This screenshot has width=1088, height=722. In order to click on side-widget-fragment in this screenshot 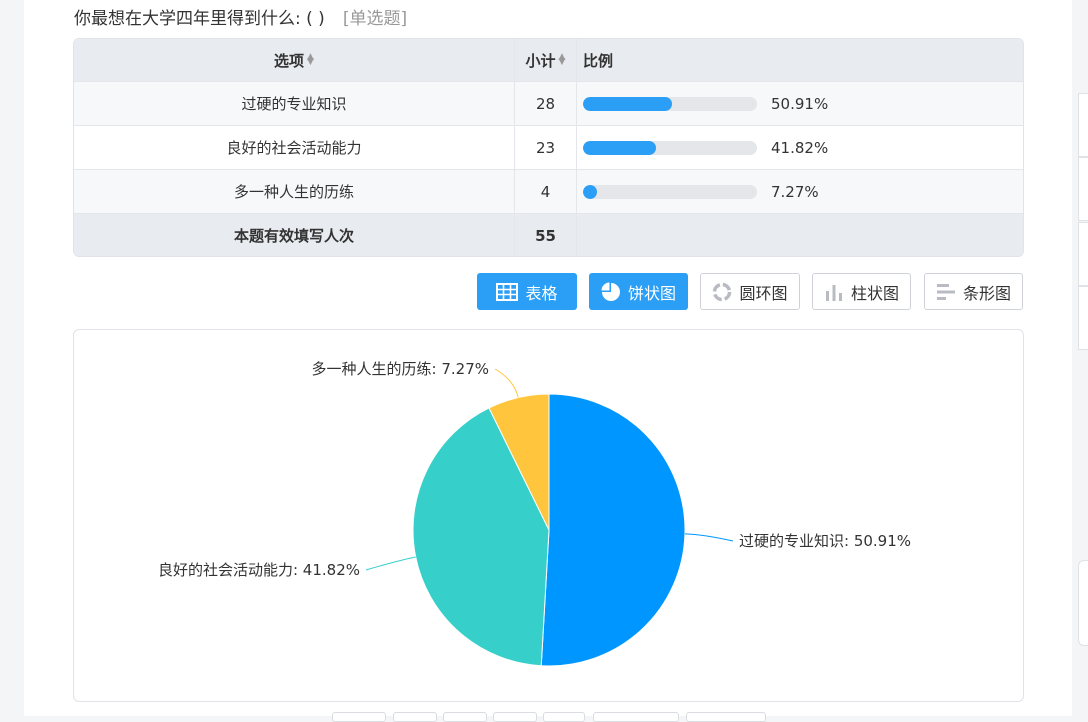, I will do `click(1083, 603)`.